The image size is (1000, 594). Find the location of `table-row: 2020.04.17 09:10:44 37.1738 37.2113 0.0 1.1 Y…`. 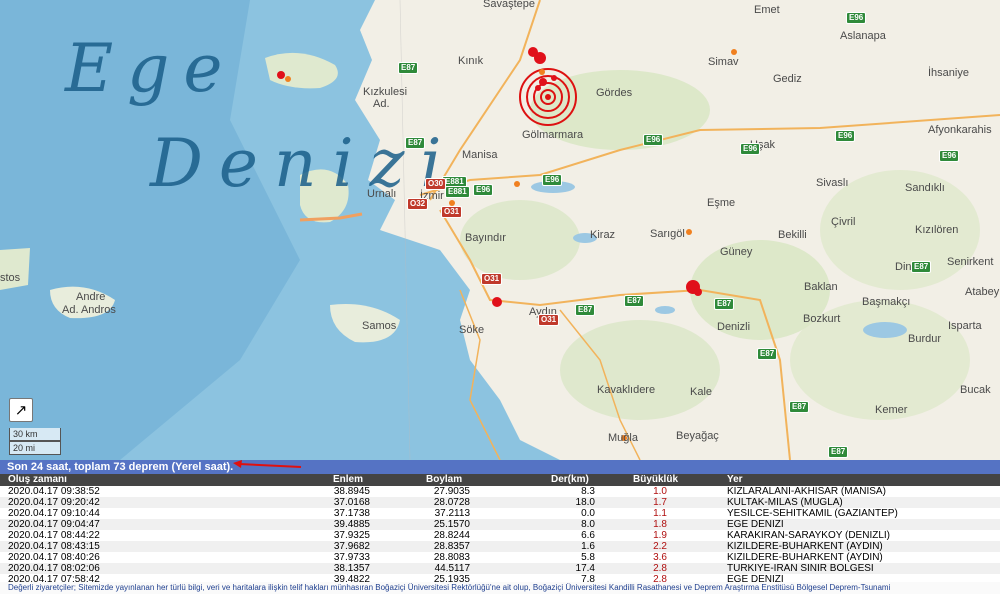

table-row: 2020.04.17 09:10:44 37.1738 37.2113 0.0 1.1 Y… is located at coordinates (500, 513).